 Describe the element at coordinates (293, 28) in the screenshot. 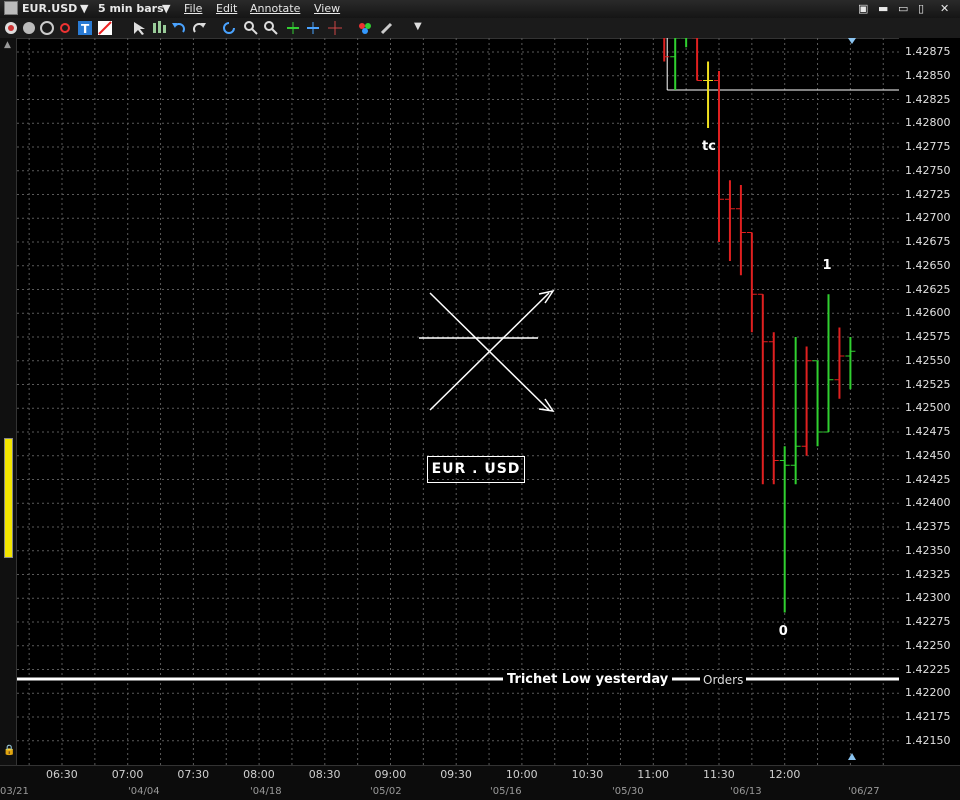

I see `pan-horizontal-icon` at that location.